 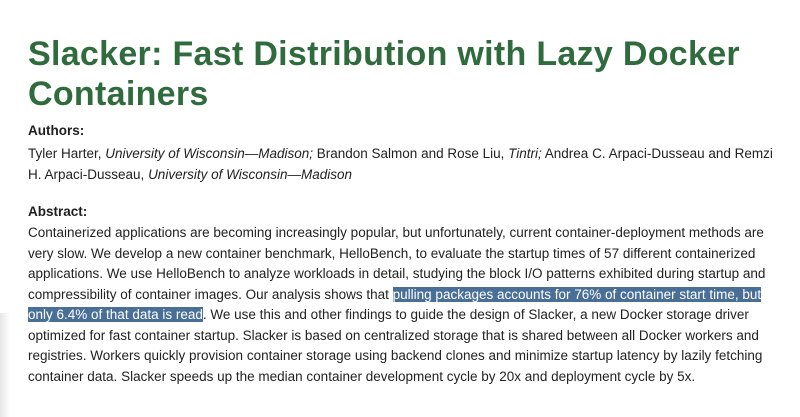 What do you see at coordinates (58, 211) in the screenshot?
I see `abstract-heading: Abstract:` at bounding box center [58, 211].